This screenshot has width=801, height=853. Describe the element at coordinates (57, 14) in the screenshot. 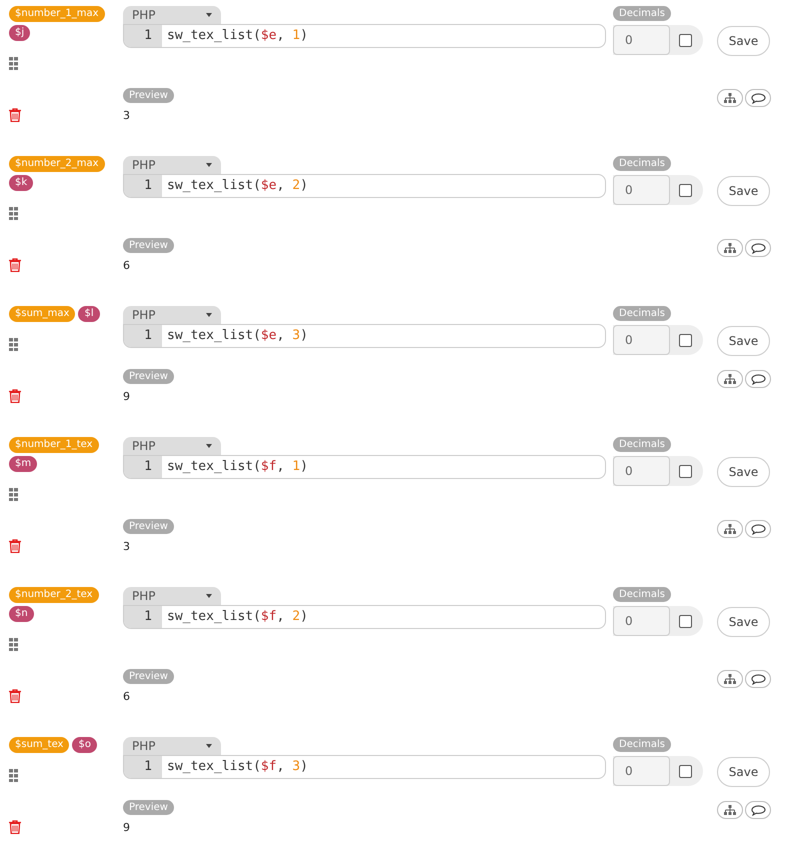

I see `name-tag: $number_1_max` at that location.